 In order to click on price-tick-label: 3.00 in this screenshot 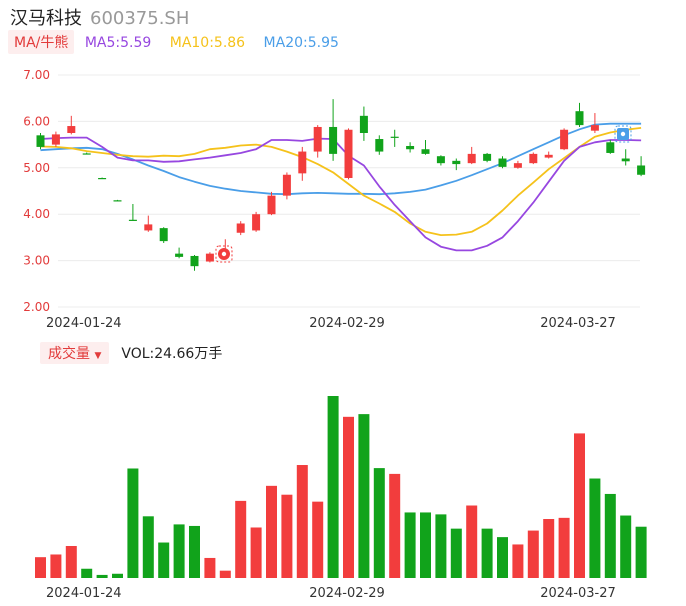, I will do `click(36, 261)`.